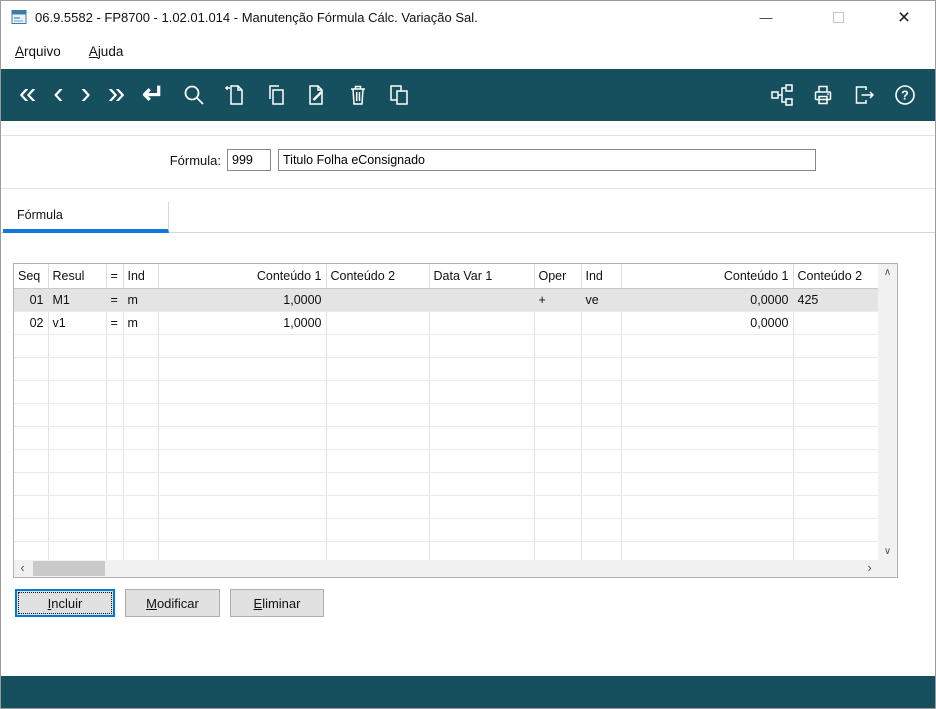 This screenshot has height=709, width=936. Describe the element at coordinates (65, 603) in the screenshot. I see `incluir-button: Incluir` at that location.